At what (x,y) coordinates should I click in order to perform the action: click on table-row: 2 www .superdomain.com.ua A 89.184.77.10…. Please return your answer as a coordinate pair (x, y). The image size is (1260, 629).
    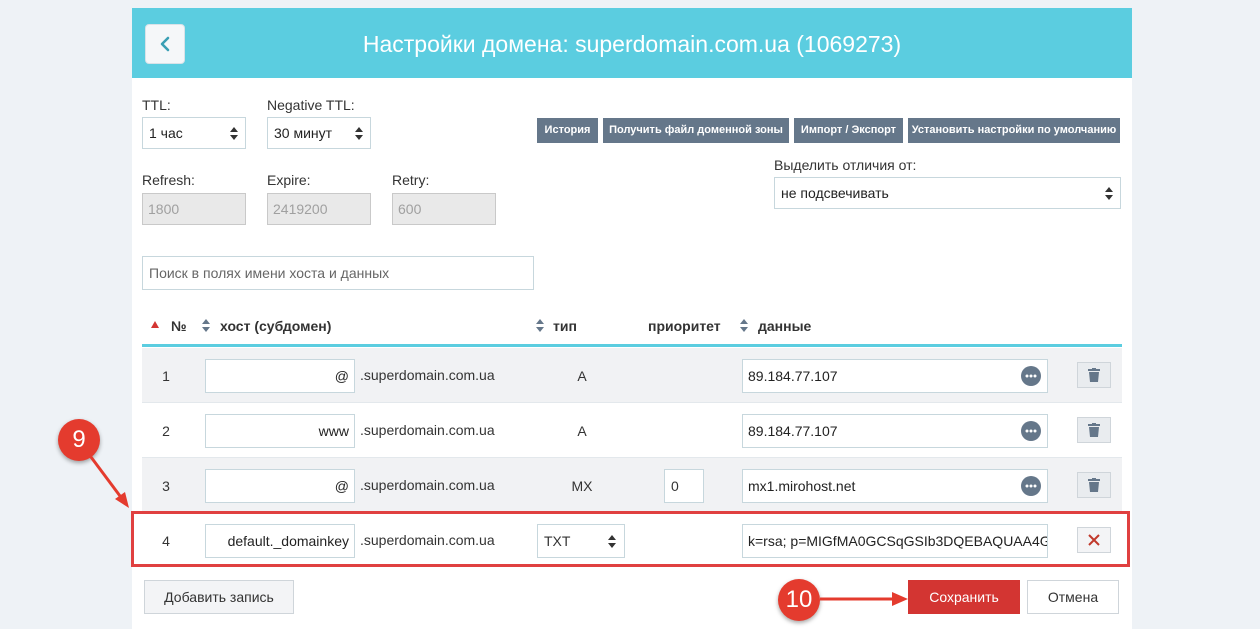
    Looking at the image, I should click on (632, 430).